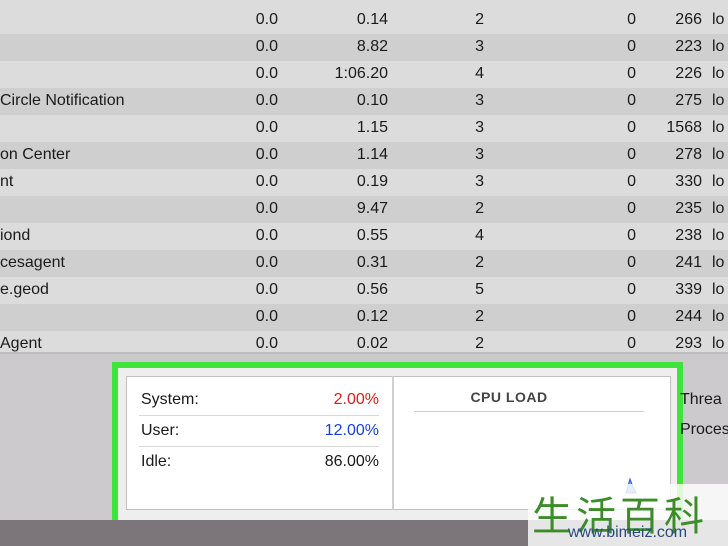 The width and height of the screenshot is (728, 546). I want to click on thread-count: 5, so click(479, 289).